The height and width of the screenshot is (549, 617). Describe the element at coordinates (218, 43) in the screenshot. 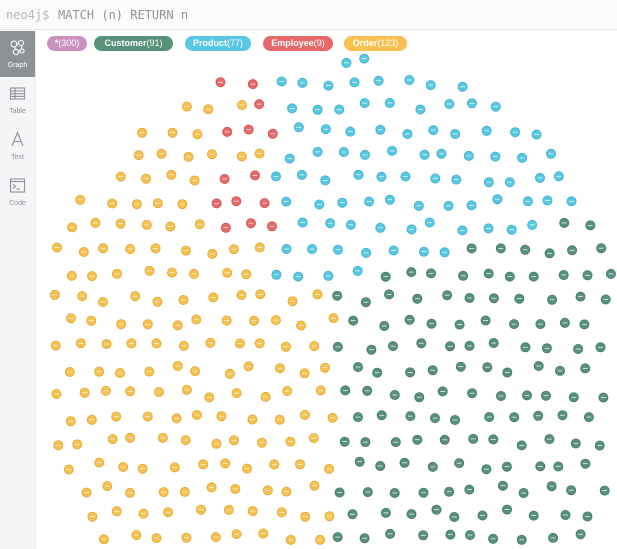

I see `legend-product-pill: Product(77)` at that location.